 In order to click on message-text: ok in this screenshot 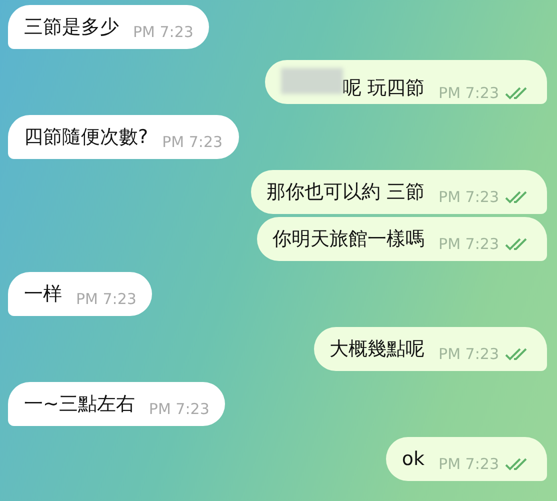, I will do `click(413, 459)`.